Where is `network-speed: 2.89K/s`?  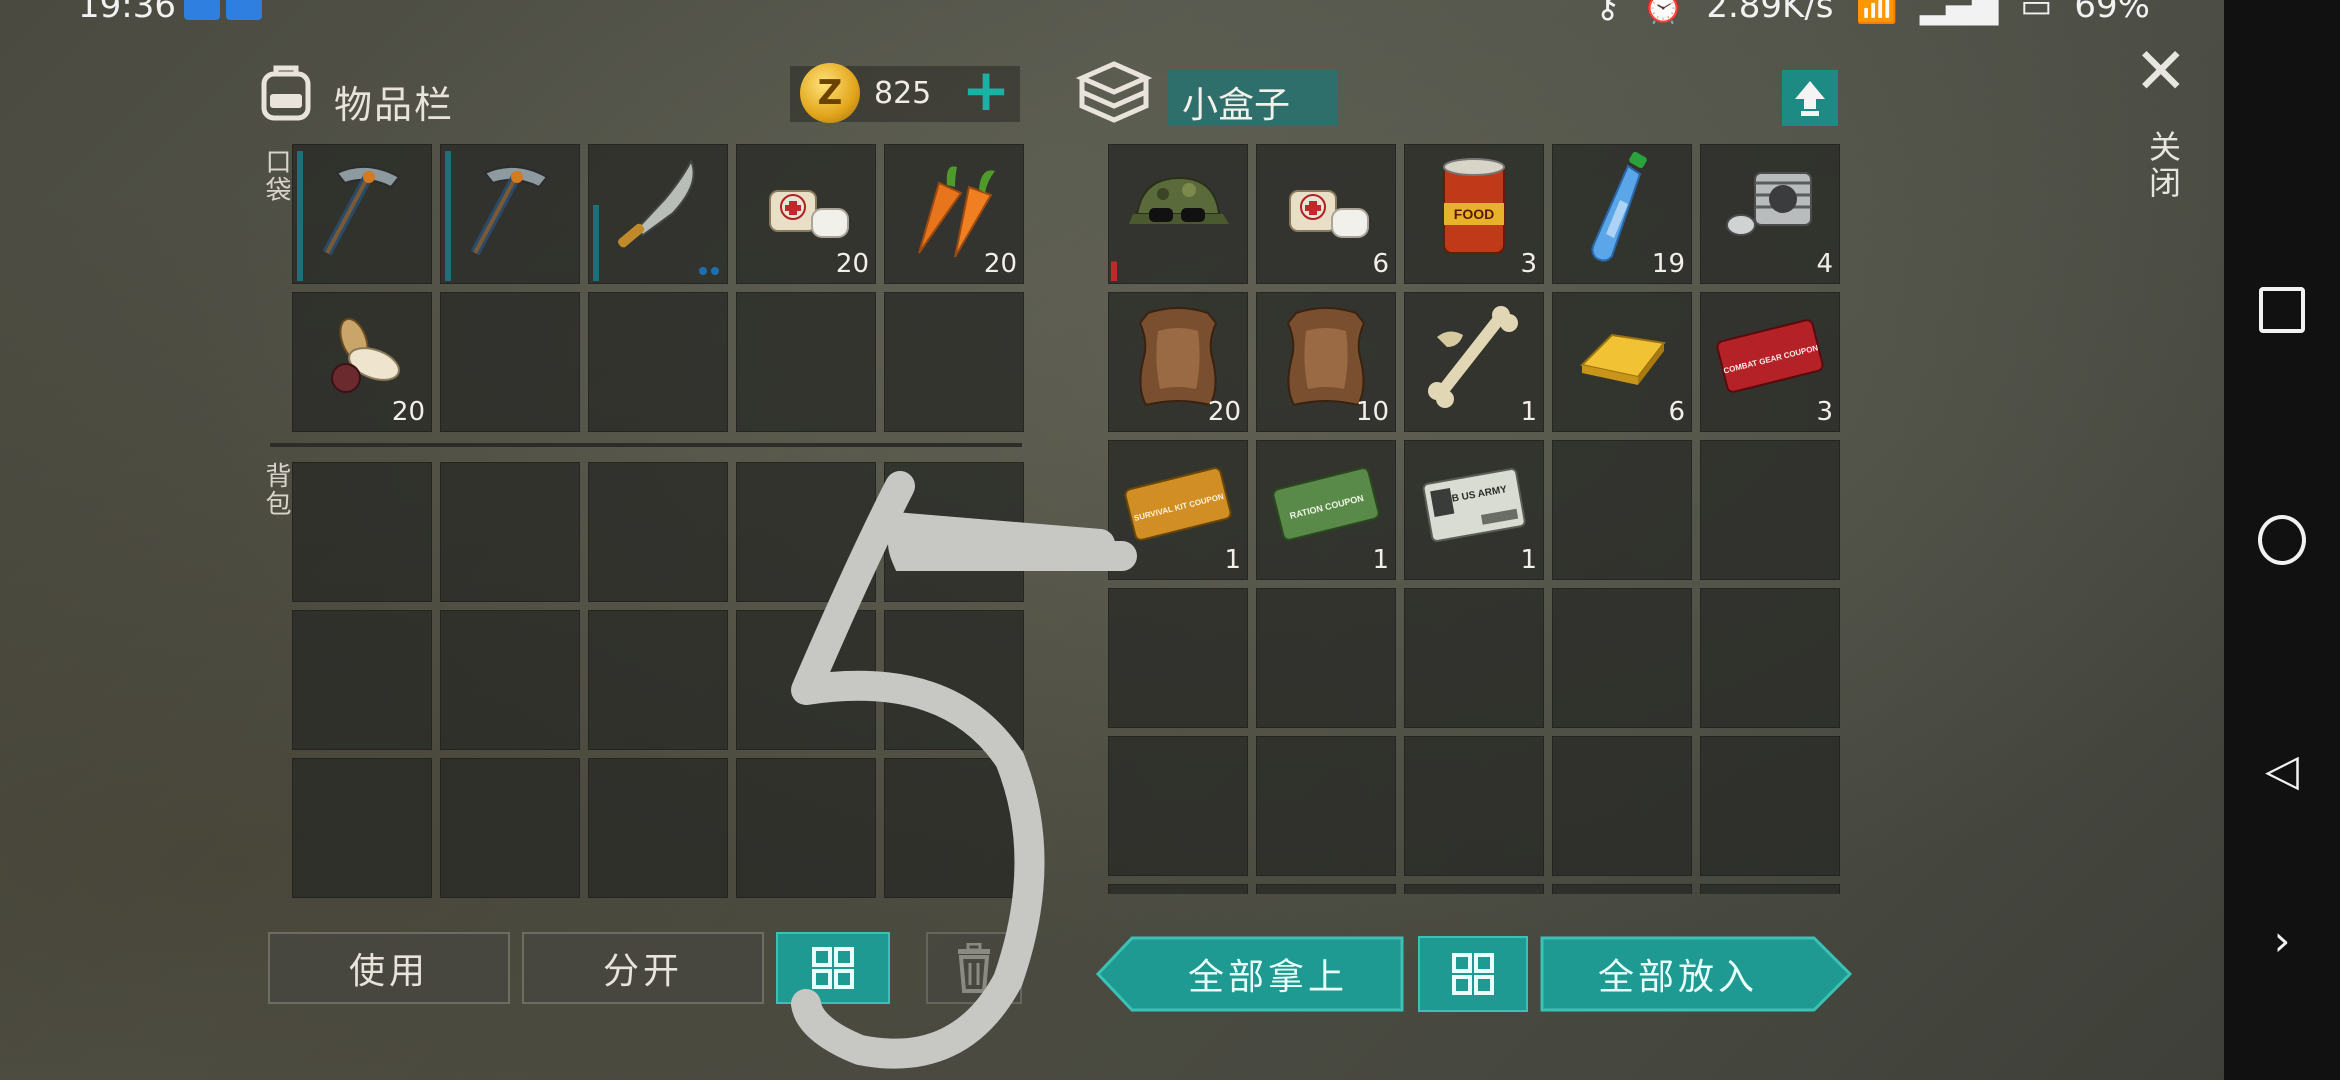
network-speed: 2.89K/s is located at coordinates (1770, 13).